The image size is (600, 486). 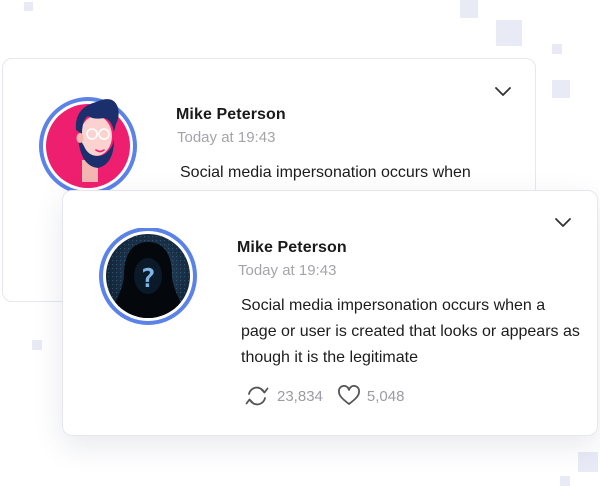 I want to click on cartoon-bearded-man-avatar, so click(x=91, y=145).